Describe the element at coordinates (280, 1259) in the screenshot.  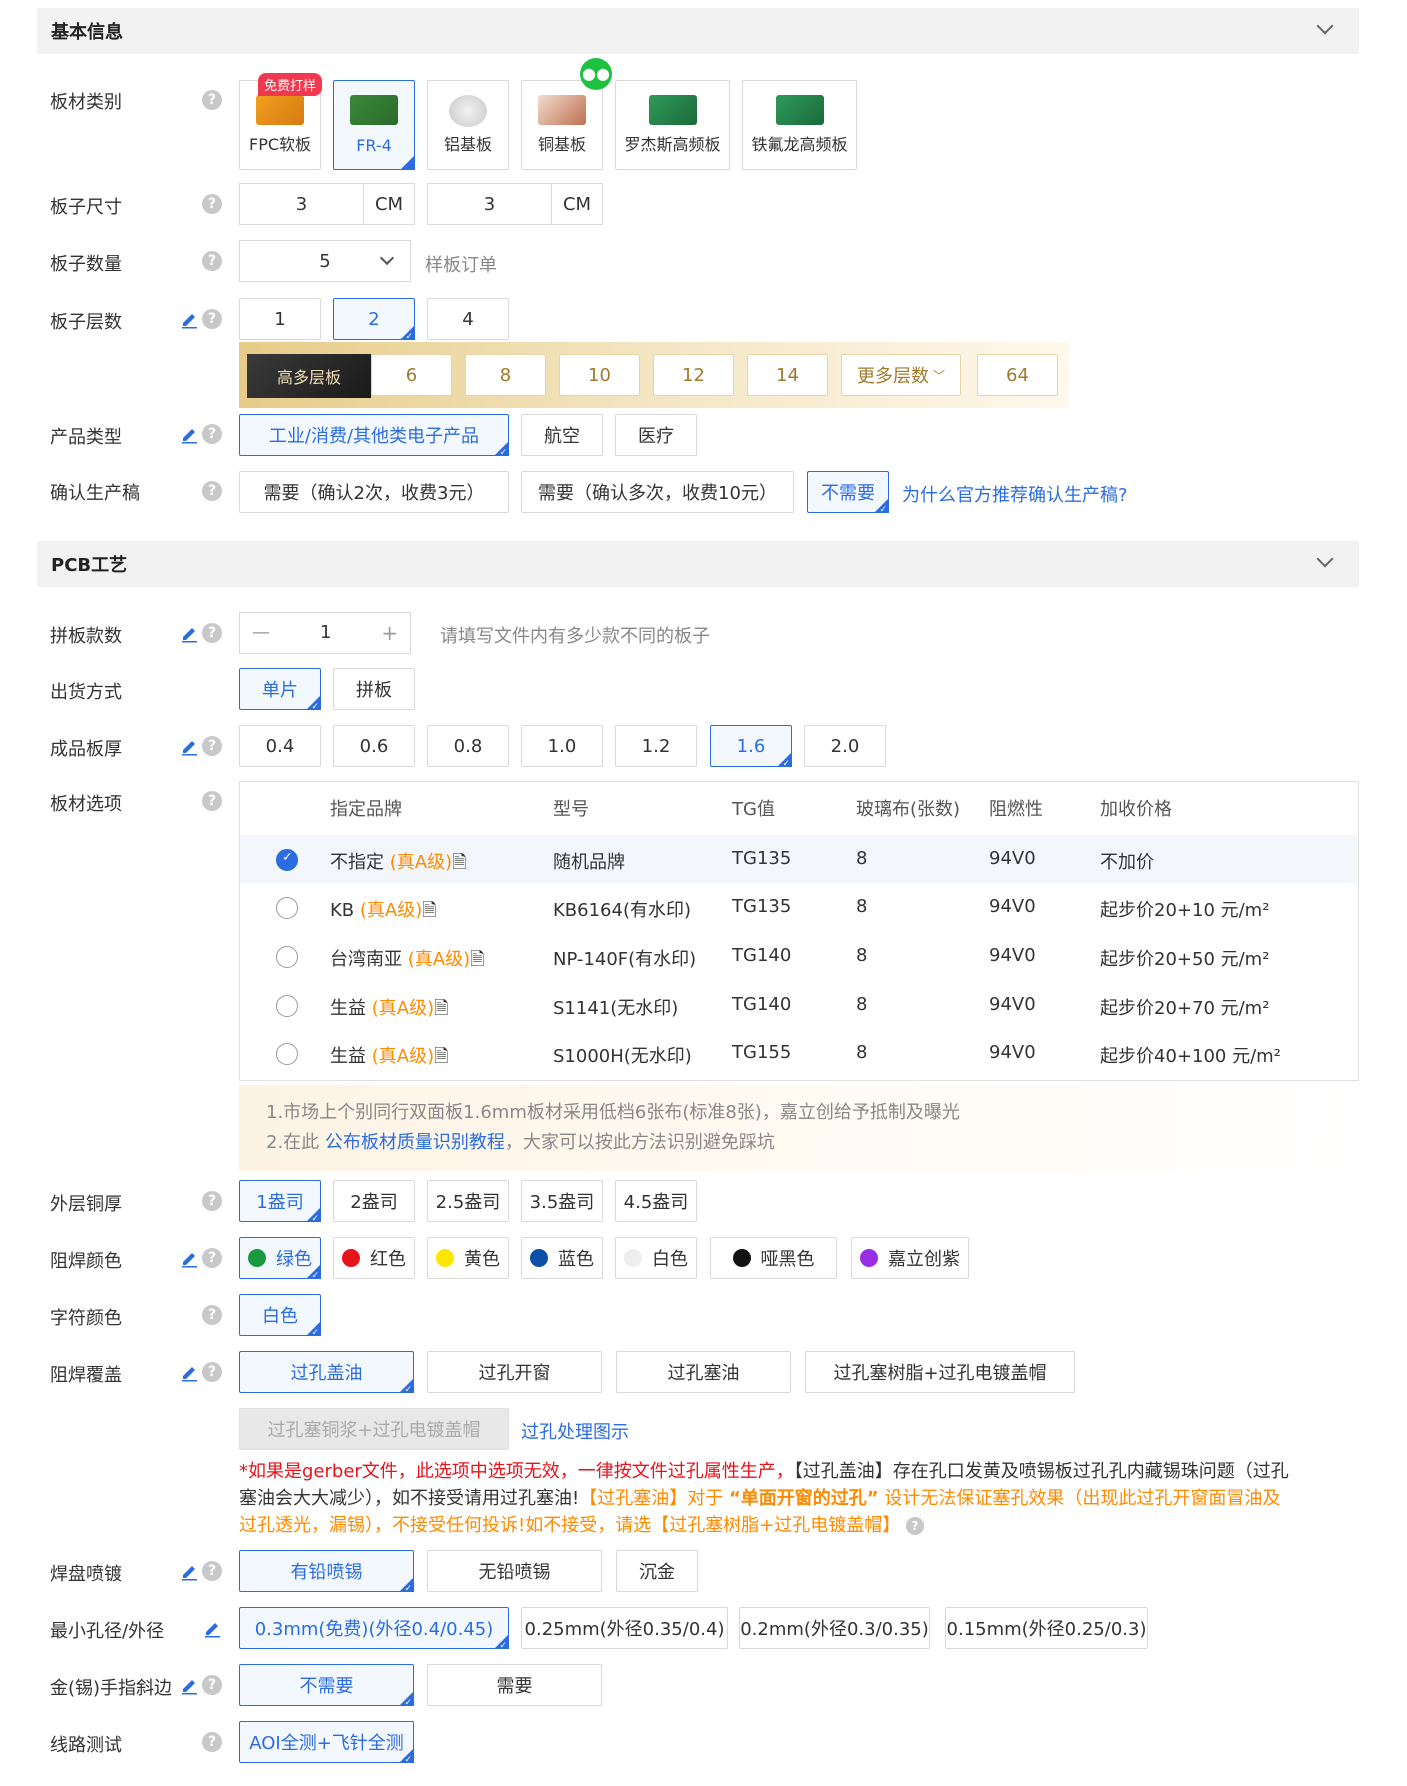
I see `mask-green: 绿色` at that location.